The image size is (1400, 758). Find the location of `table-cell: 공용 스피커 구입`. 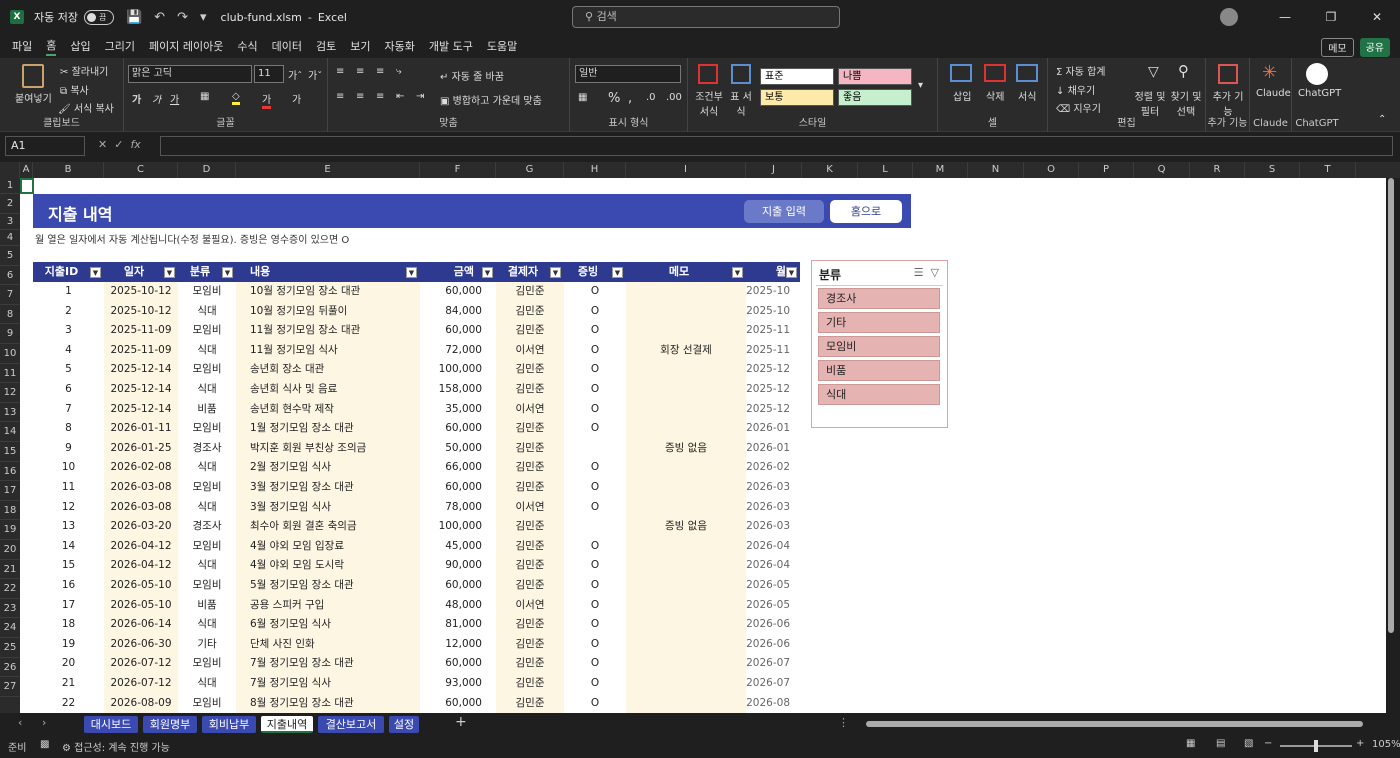

table-cell: 공용 스피커 구입 is located at coordinates (328, 605).